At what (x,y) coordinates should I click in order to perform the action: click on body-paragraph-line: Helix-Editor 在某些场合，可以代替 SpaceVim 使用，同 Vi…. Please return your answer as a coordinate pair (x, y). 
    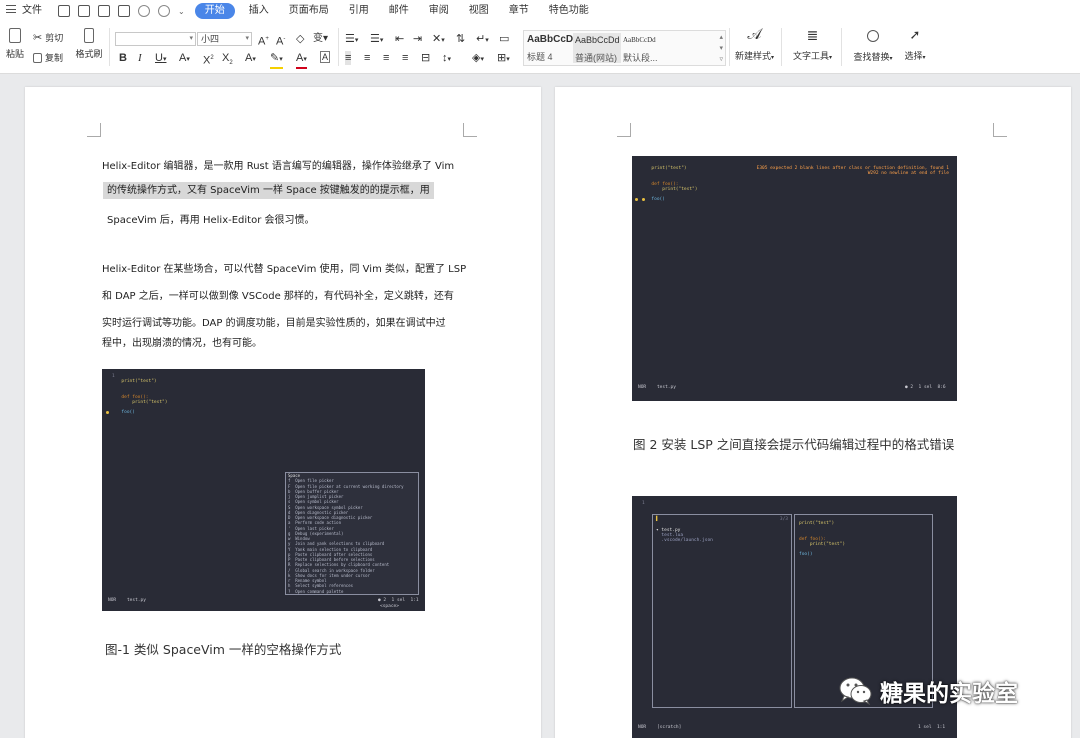
    Looking at the image, I should click on (284, 267).